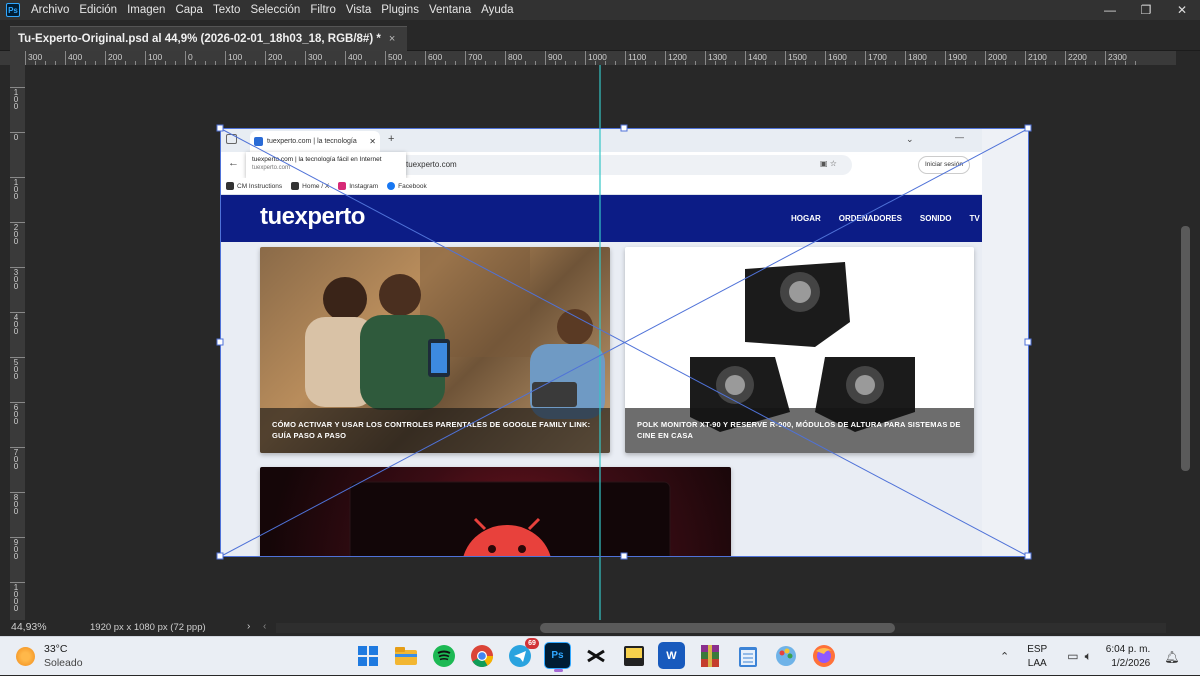  What do you see at coordinates (806, 218) in the screenshot?
I see `site-nav-item: HOGAR` at bounding box center [806, 218].